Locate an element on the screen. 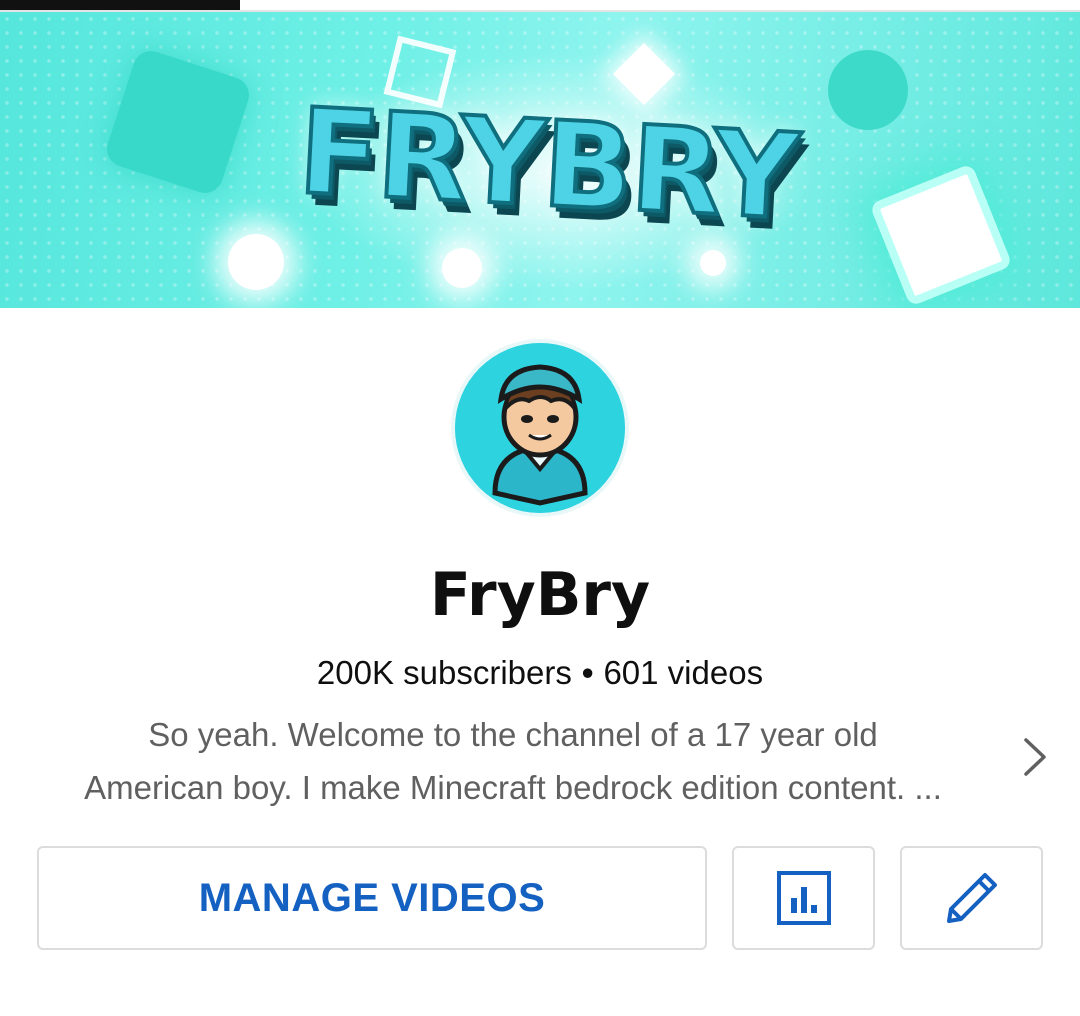  channel-name: FryBry is located at coordinates (540, 595).